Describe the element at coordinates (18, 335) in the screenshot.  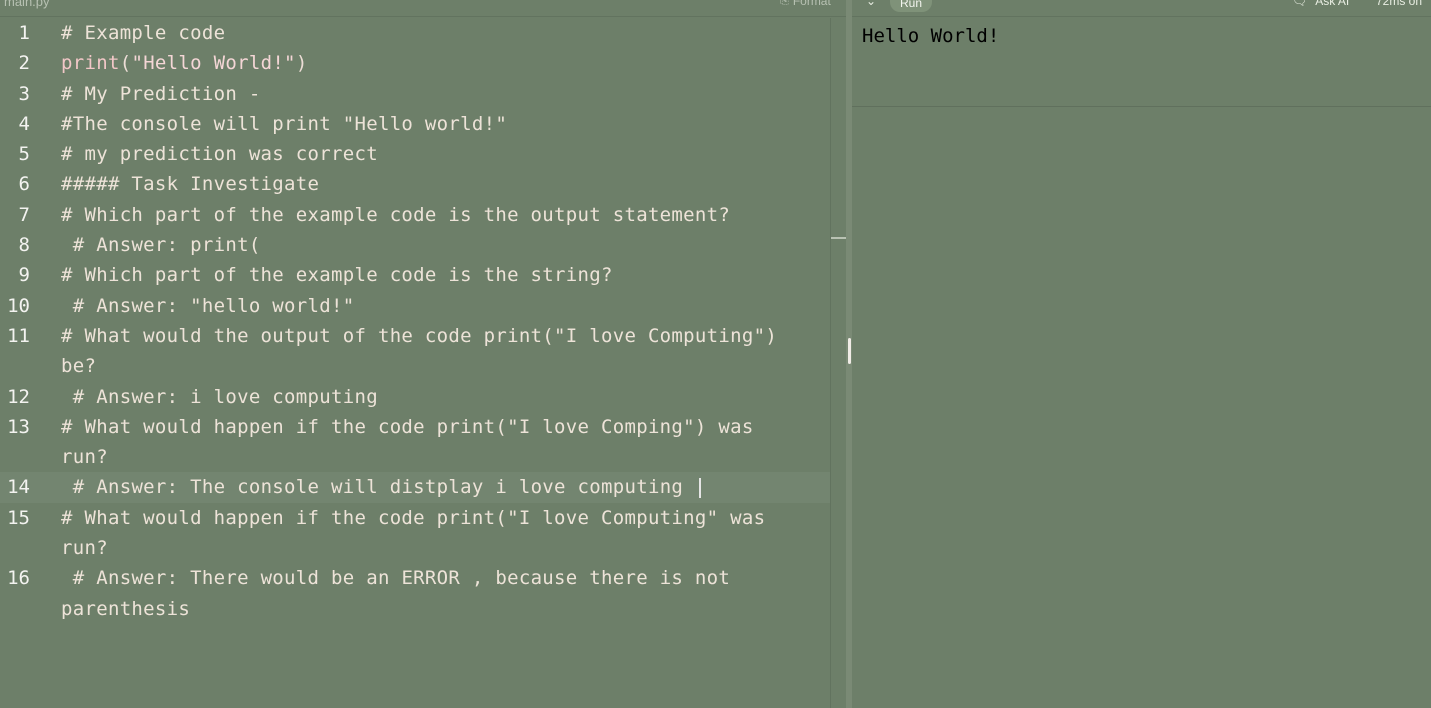
I see `line-number: 11` at that location.